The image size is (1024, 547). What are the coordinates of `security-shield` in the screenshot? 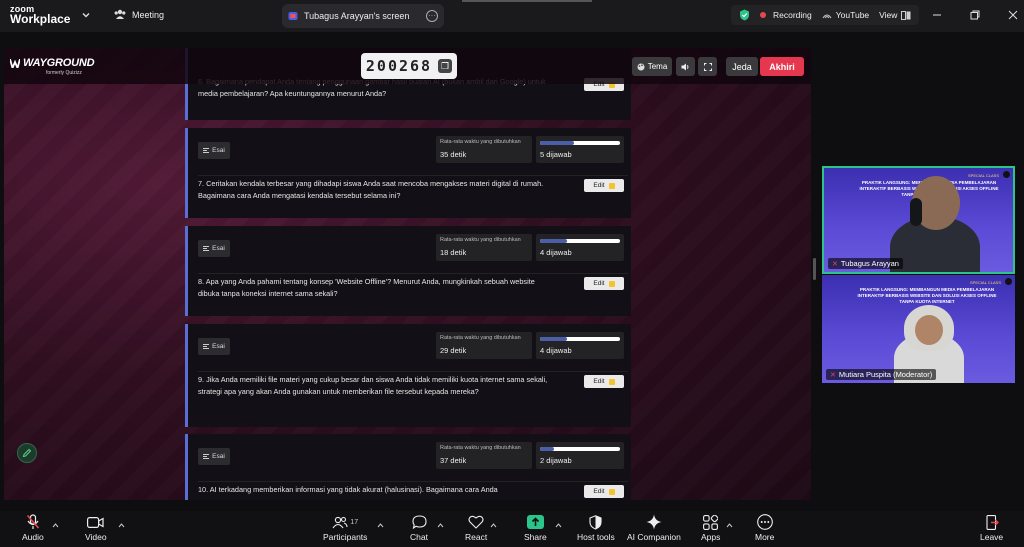 It's located at (744, 15).